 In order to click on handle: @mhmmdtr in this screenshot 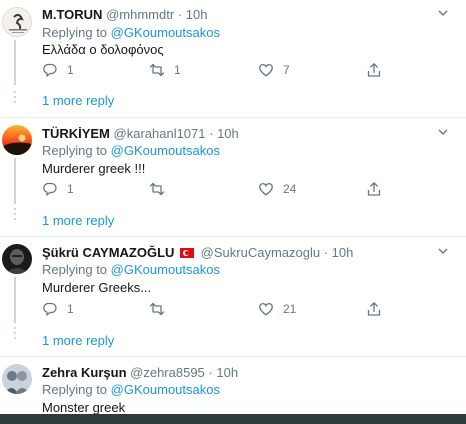, I will do `click(140, 14)`.